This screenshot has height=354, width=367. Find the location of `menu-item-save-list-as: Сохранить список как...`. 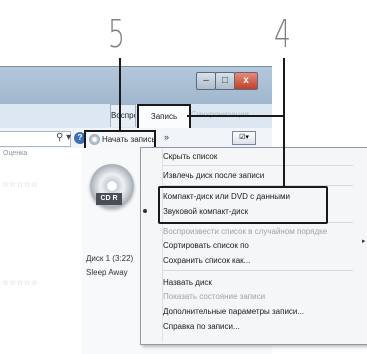

menu-item-save-list-as: Сохранить список как... is located at coordinates (206, 260).